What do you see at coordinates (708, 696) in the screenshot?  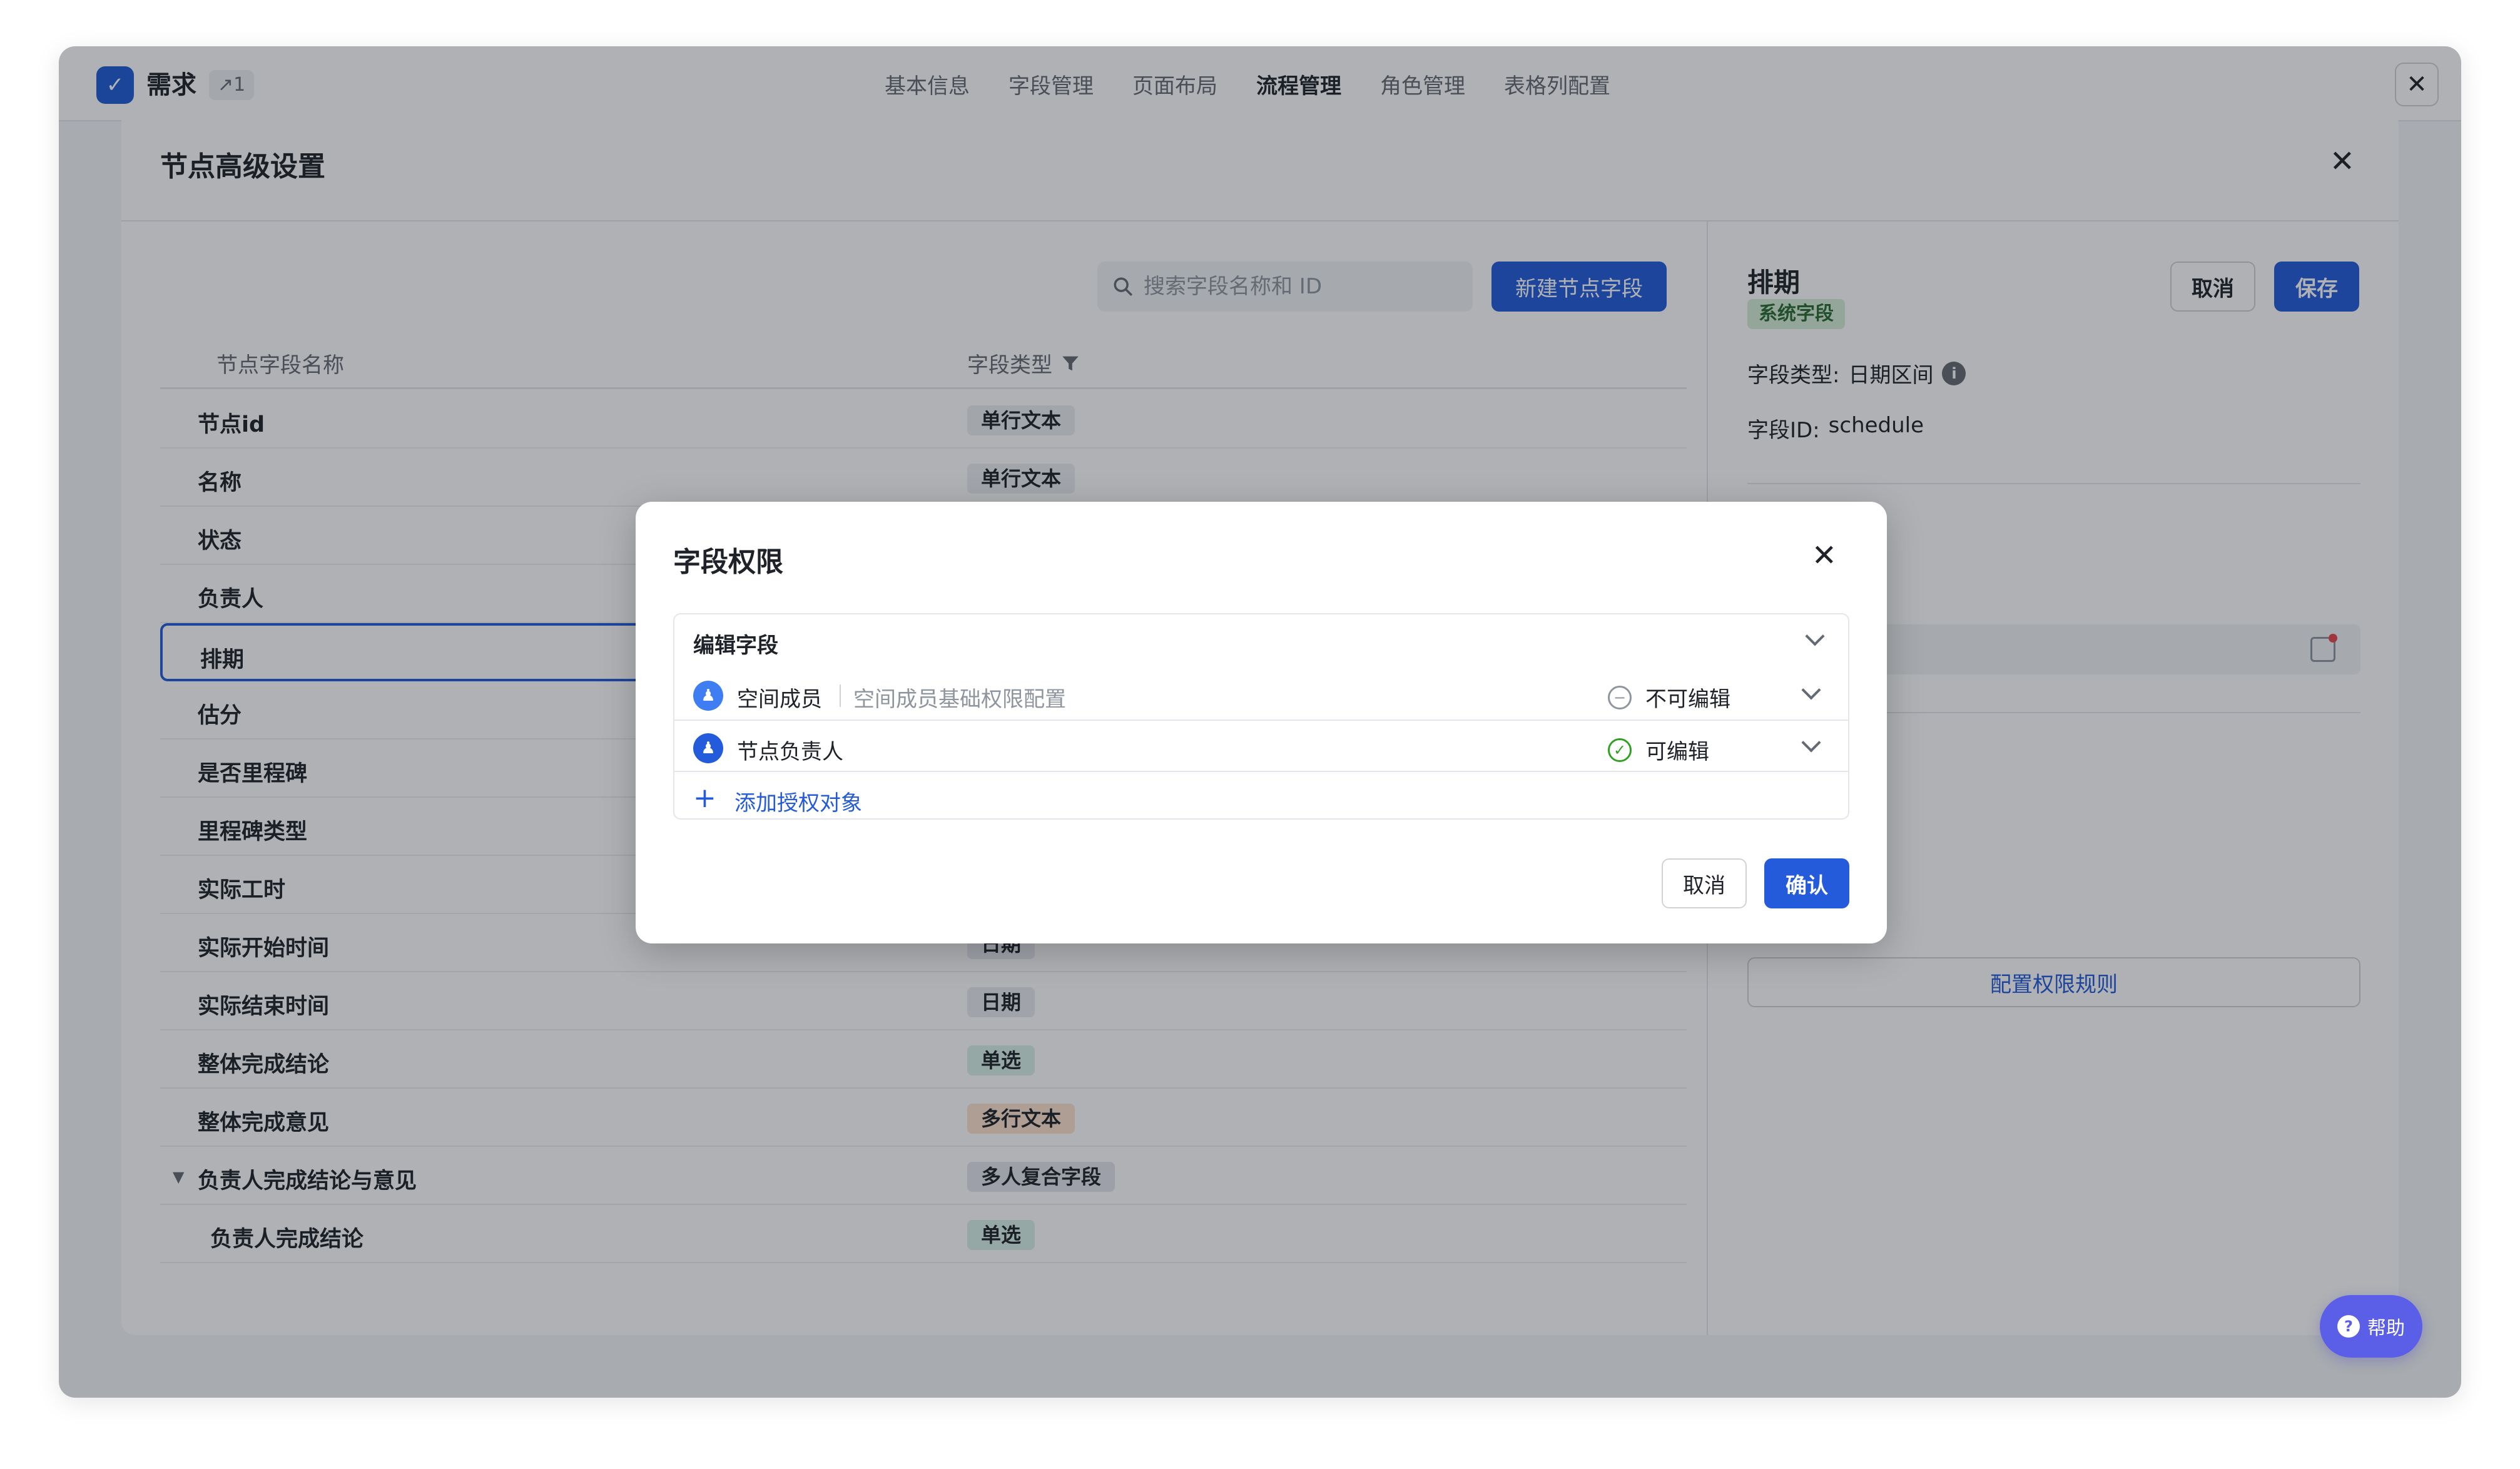 I see `role-group-icon: ♟` at bounding box center [708, 696].